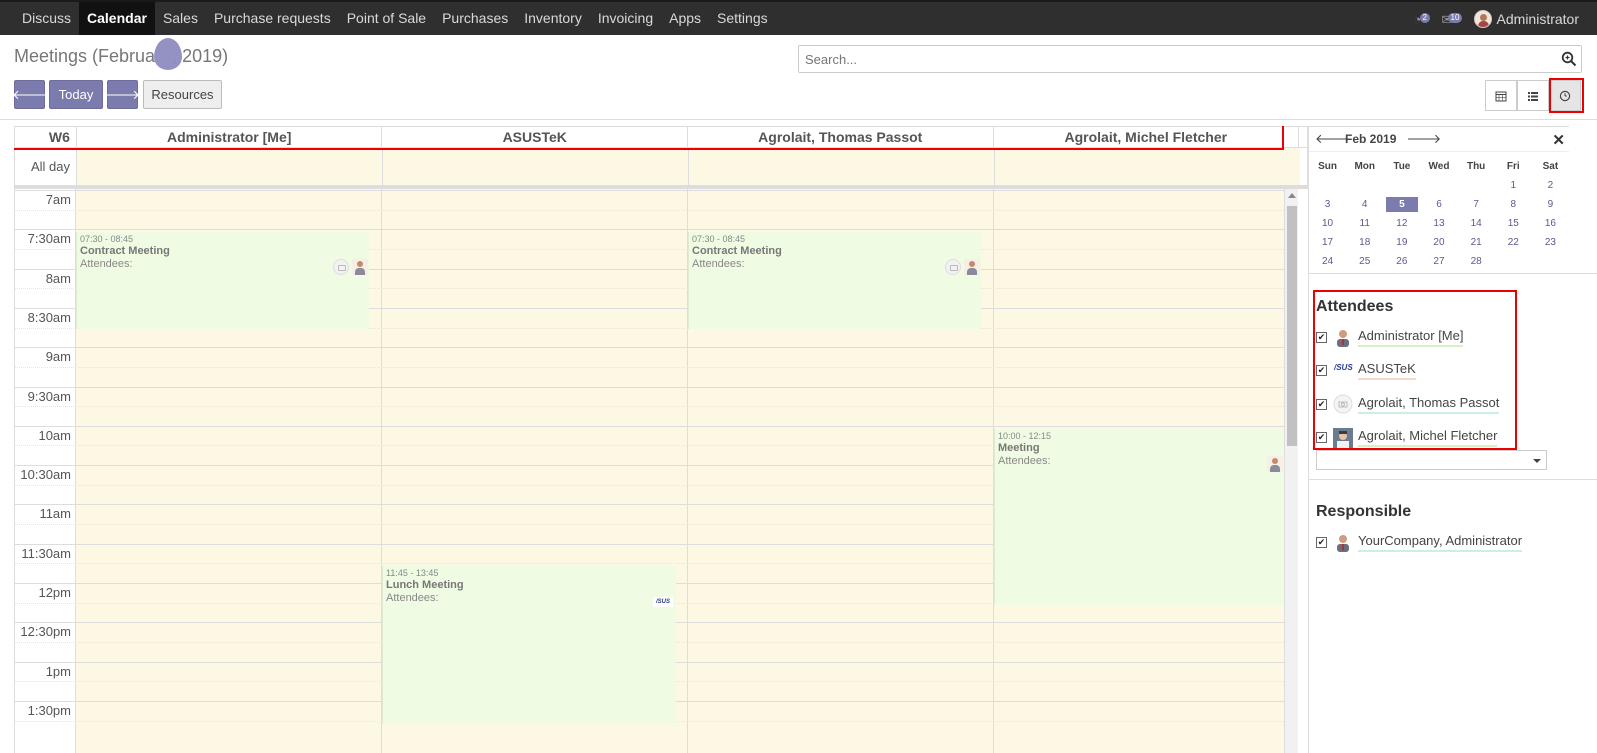 The image size is (1597, 753). What do you see at coordinates (49, 239) in the screenshot?
I see `time-slot-label: 7:30am` at bounding box center [49, 239].